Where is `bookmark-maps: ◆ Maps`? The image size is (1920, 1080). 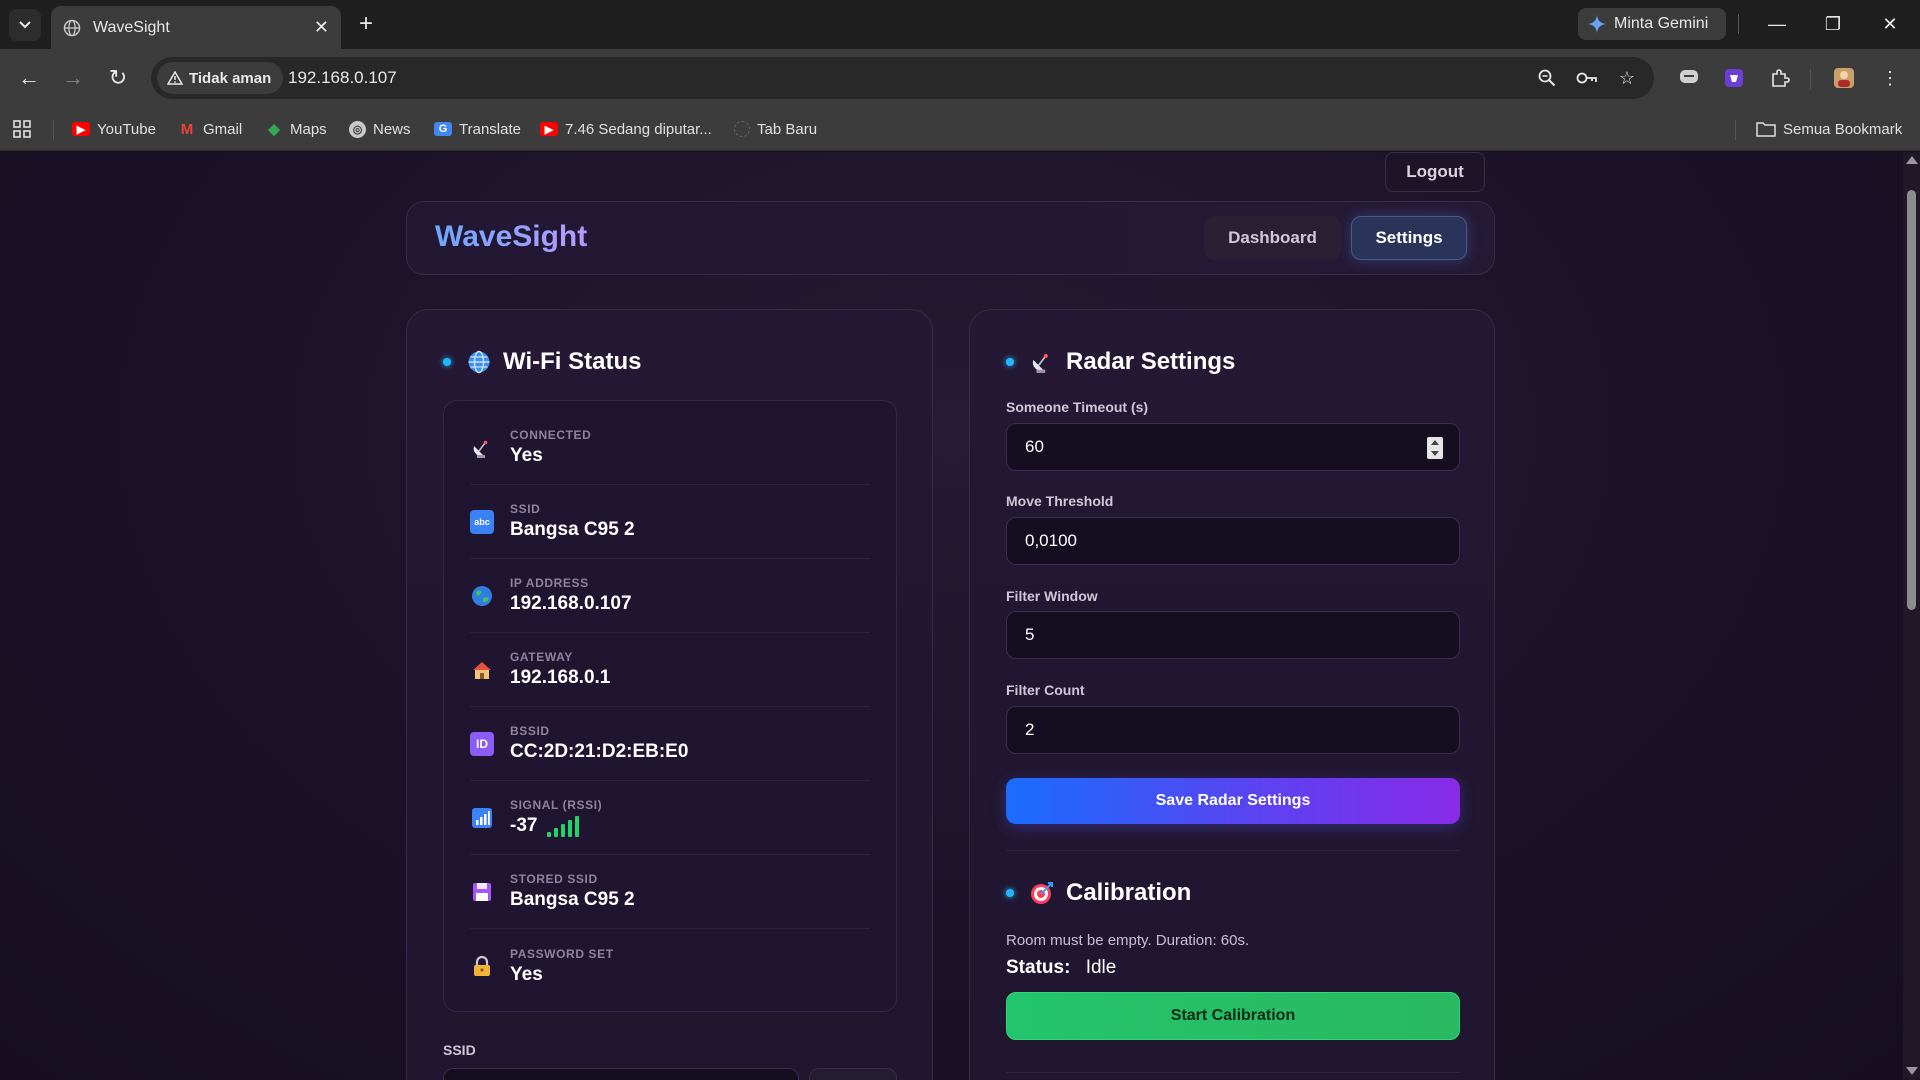
bookmark-maps: ◆ Maps is located at coordinates (296, 129).